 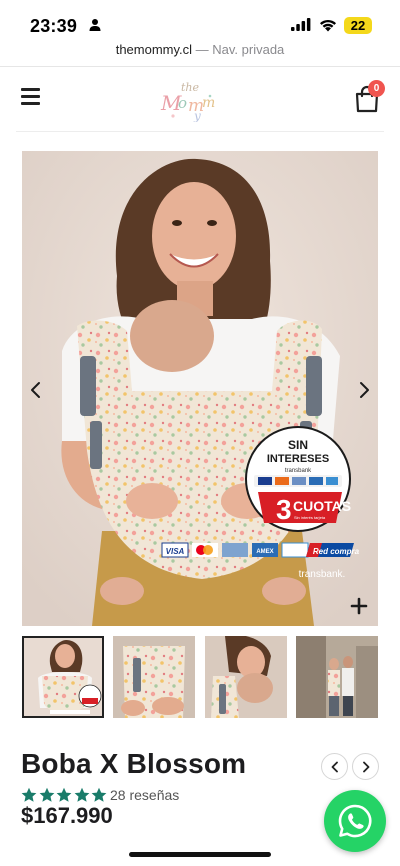 What do you see at coordinates (264, 552) in the screenshot?
I see `amex-label: AMEX` at bounding box center [264, 552].